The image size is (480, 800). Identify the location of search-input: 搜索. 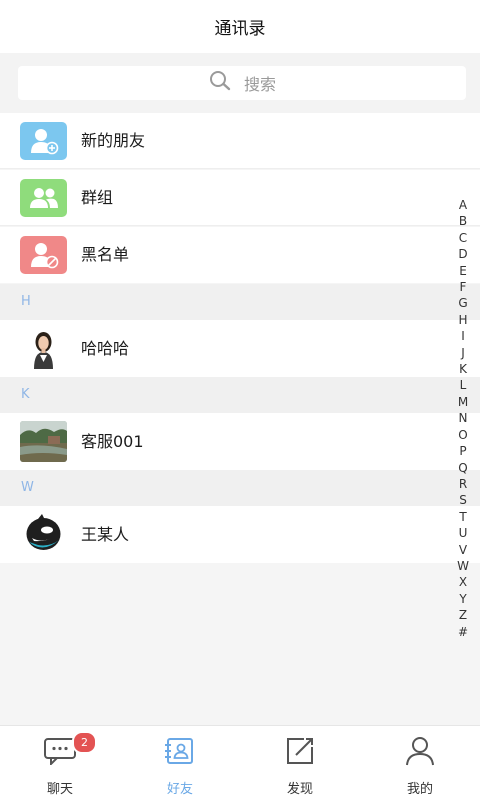
(242, 83).